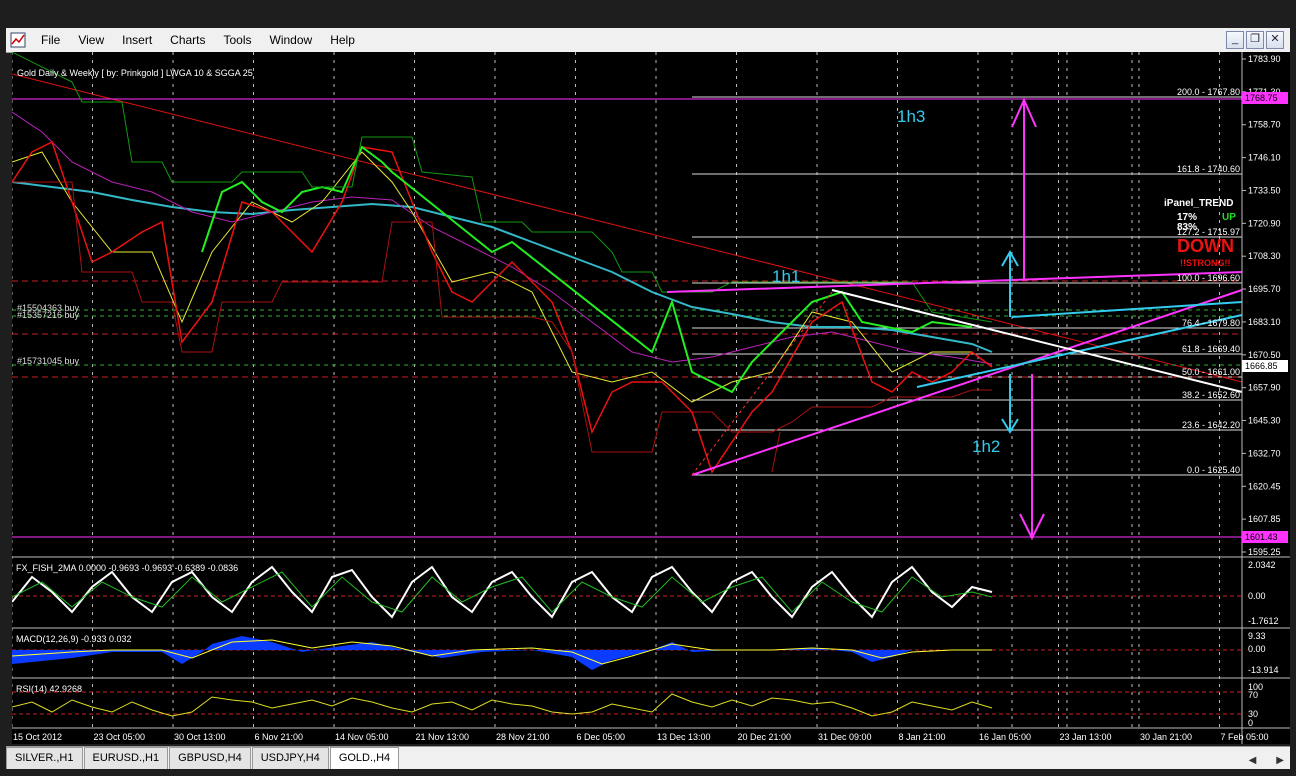 The image size is (1296, 776). I want to click on menu-tools: Tools, so click(238, 40).